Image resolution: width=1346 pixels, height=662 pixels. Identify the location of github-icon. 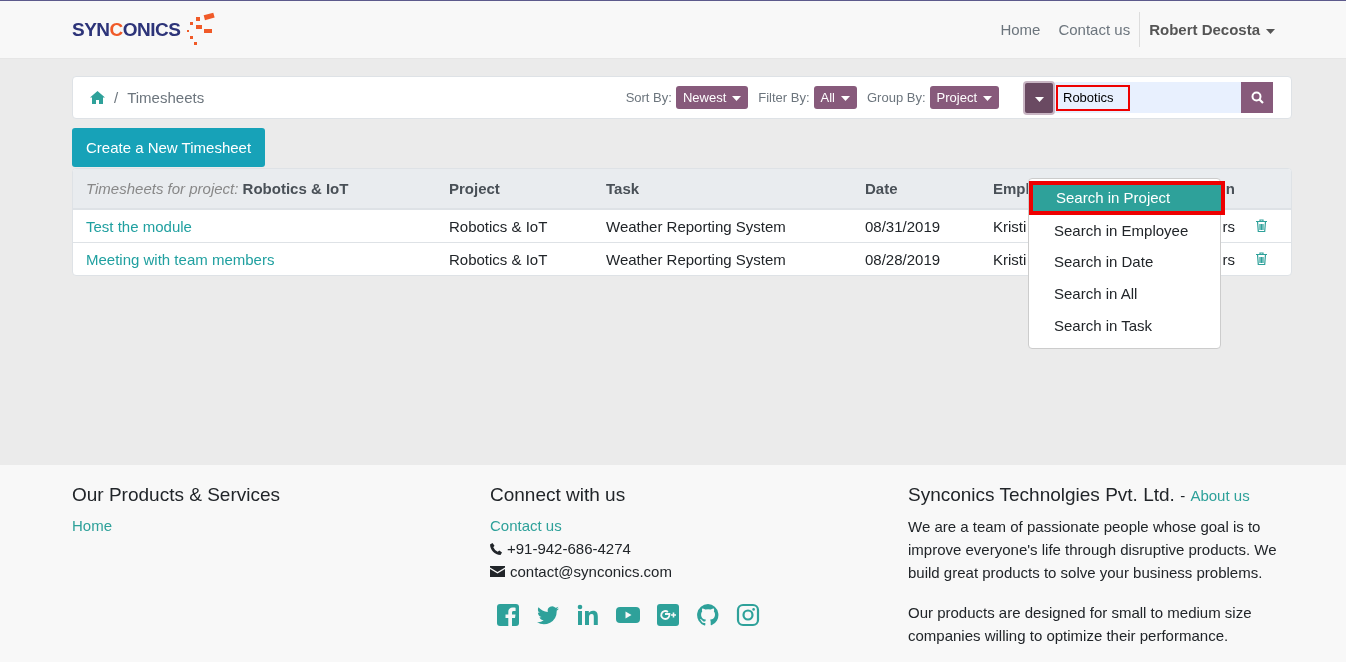
(708, 615).